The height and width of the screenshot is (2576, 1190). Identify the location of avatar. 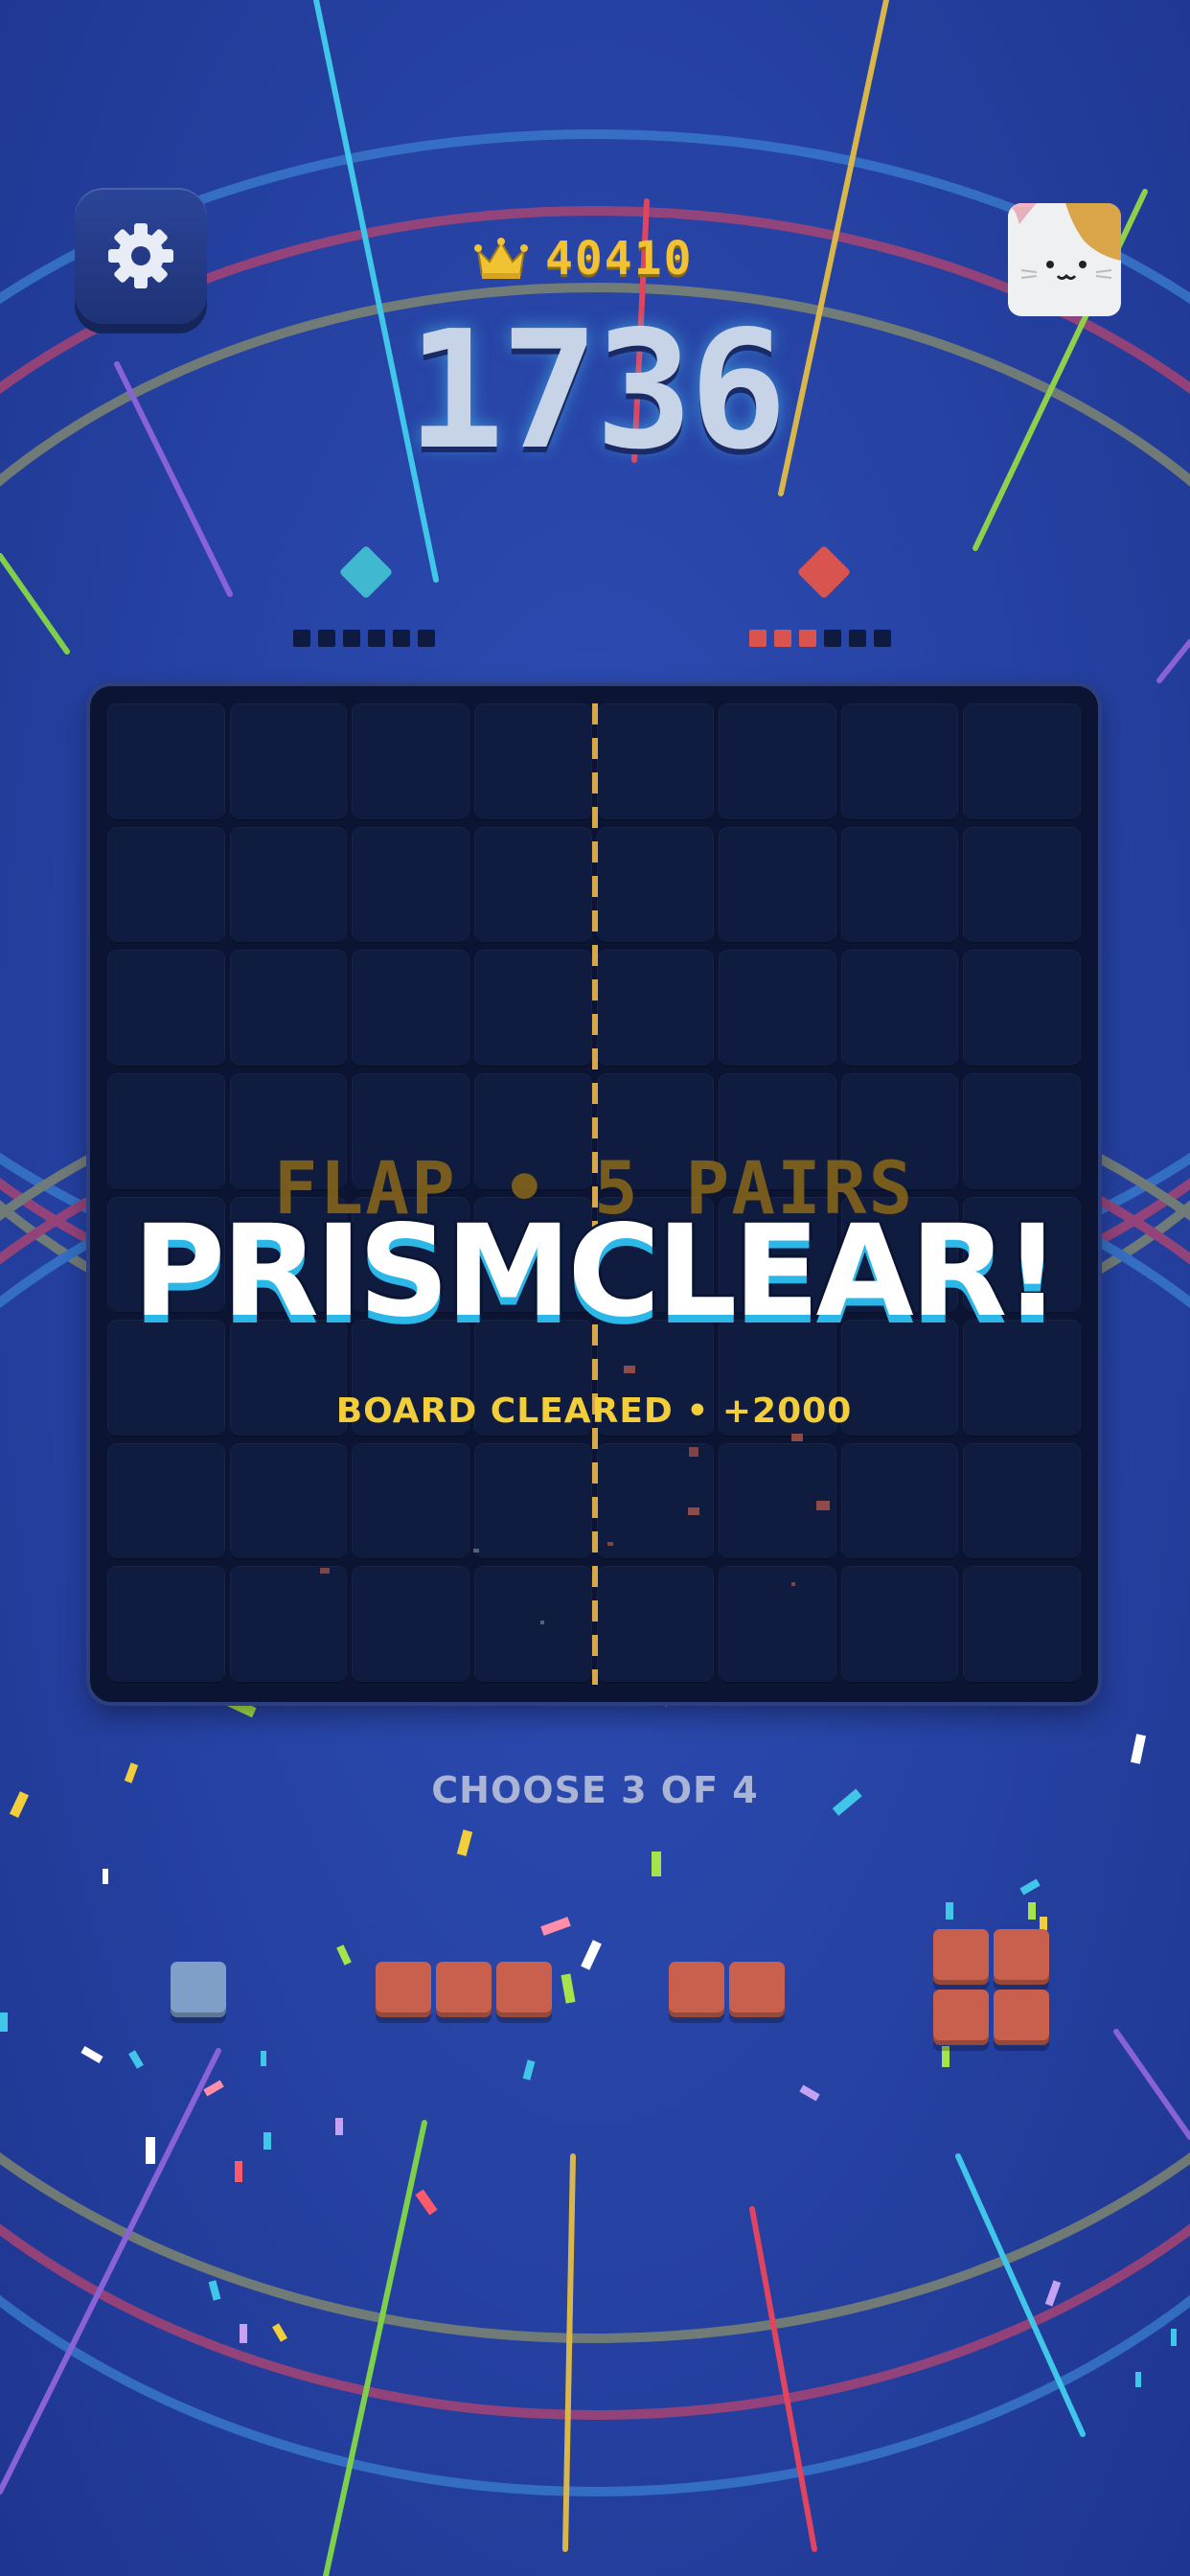
(1065, 259).